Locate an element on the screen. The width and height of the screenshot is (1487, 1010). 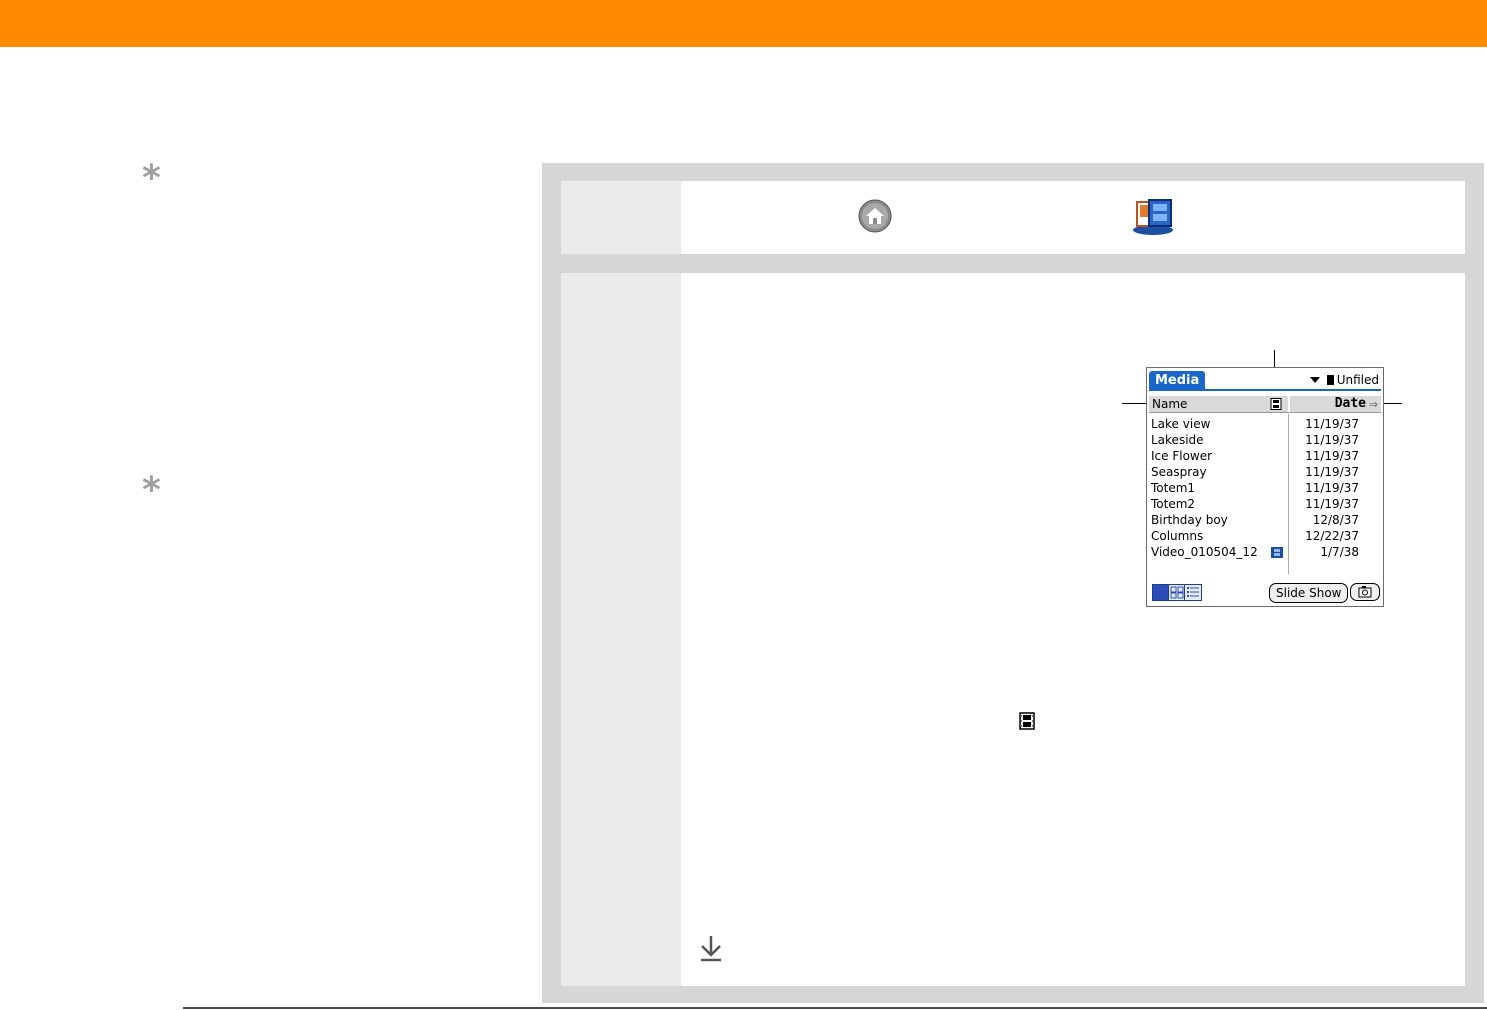
list-item: Totem2 11/19/37 is located at coordinates (1264, 504).